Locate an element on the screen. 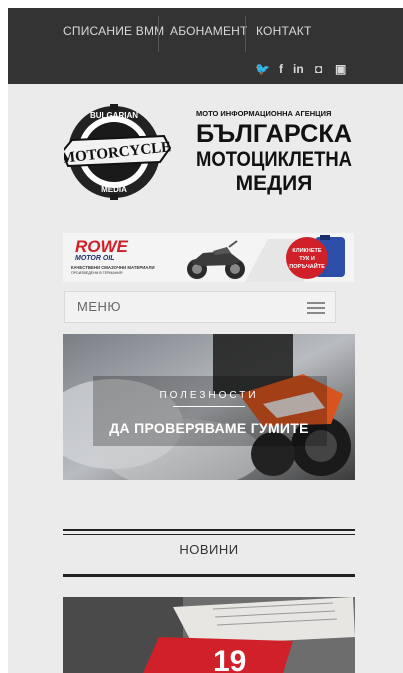 The width and height of the screenshot is (403, 673). logo-line-1: БЪЛГАРСКА is located at coordinates (274, 134).